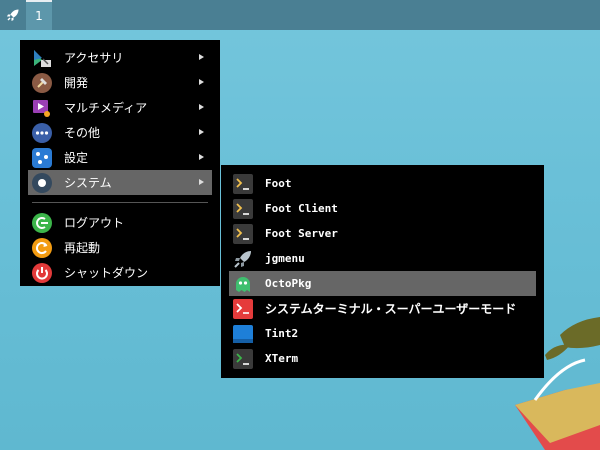  What do you see at coordinates (382, 358) in the screenshot?
I see `submenu-item-xterm: XTerm` at bounding box center [382, 358].